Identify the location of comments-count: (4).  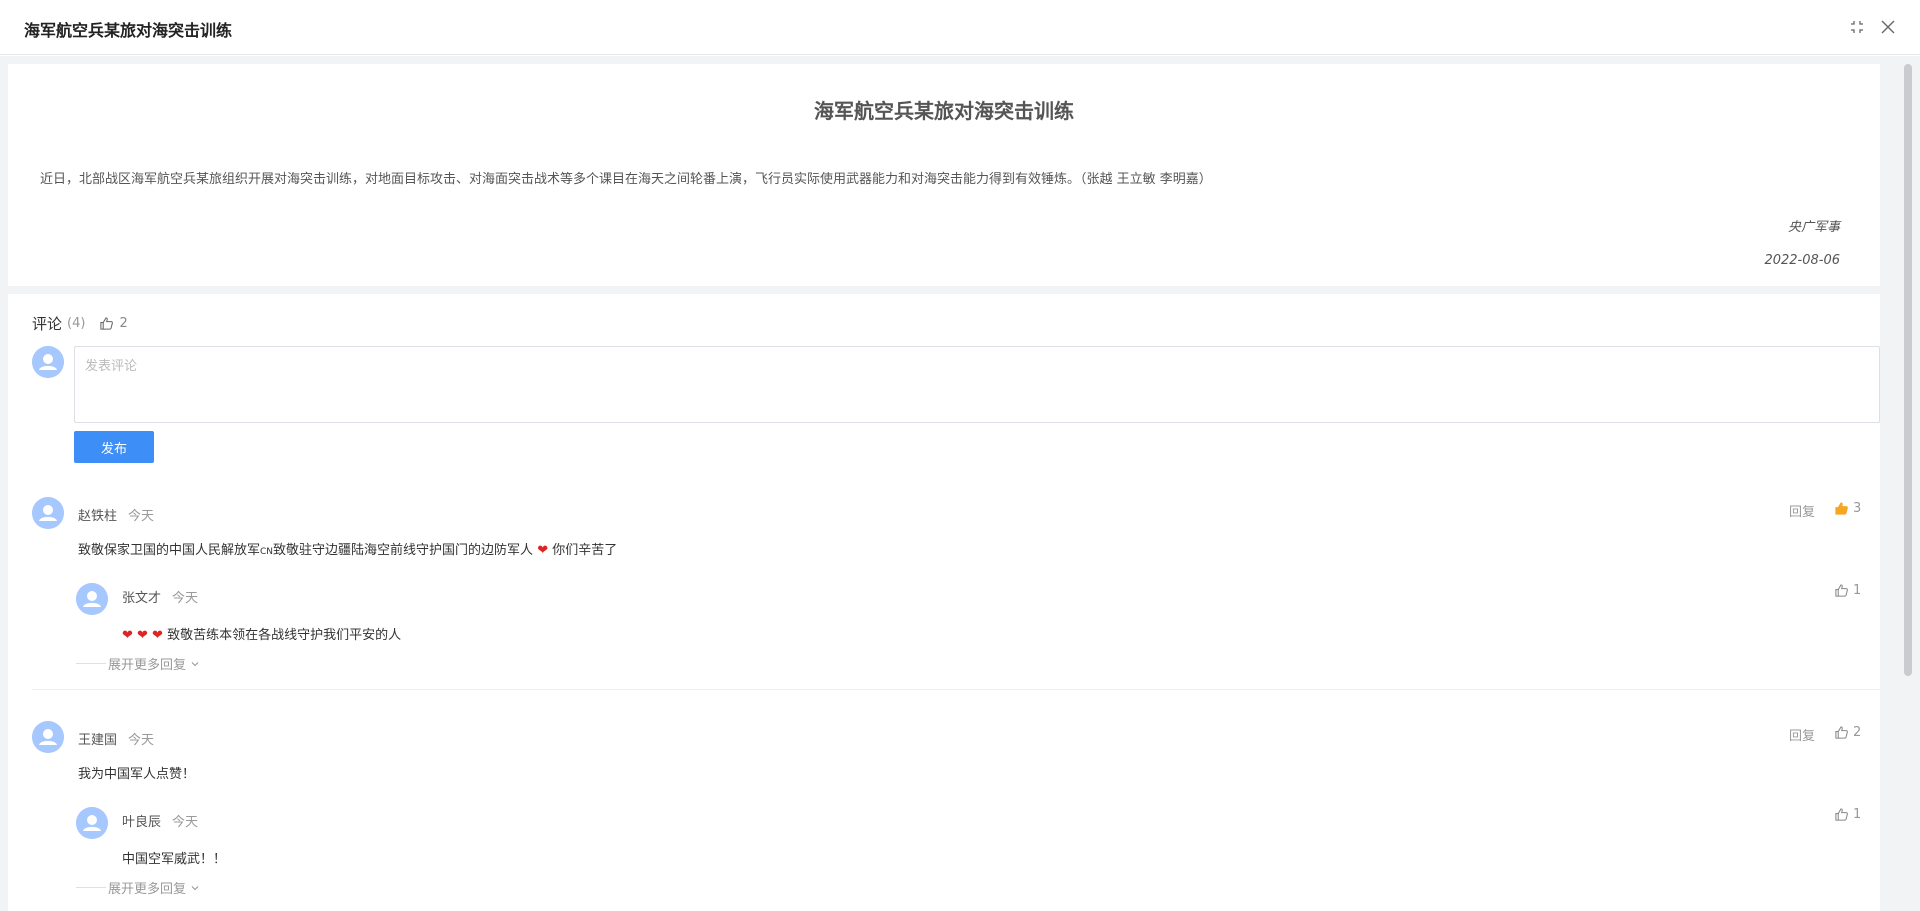
(76, 323).